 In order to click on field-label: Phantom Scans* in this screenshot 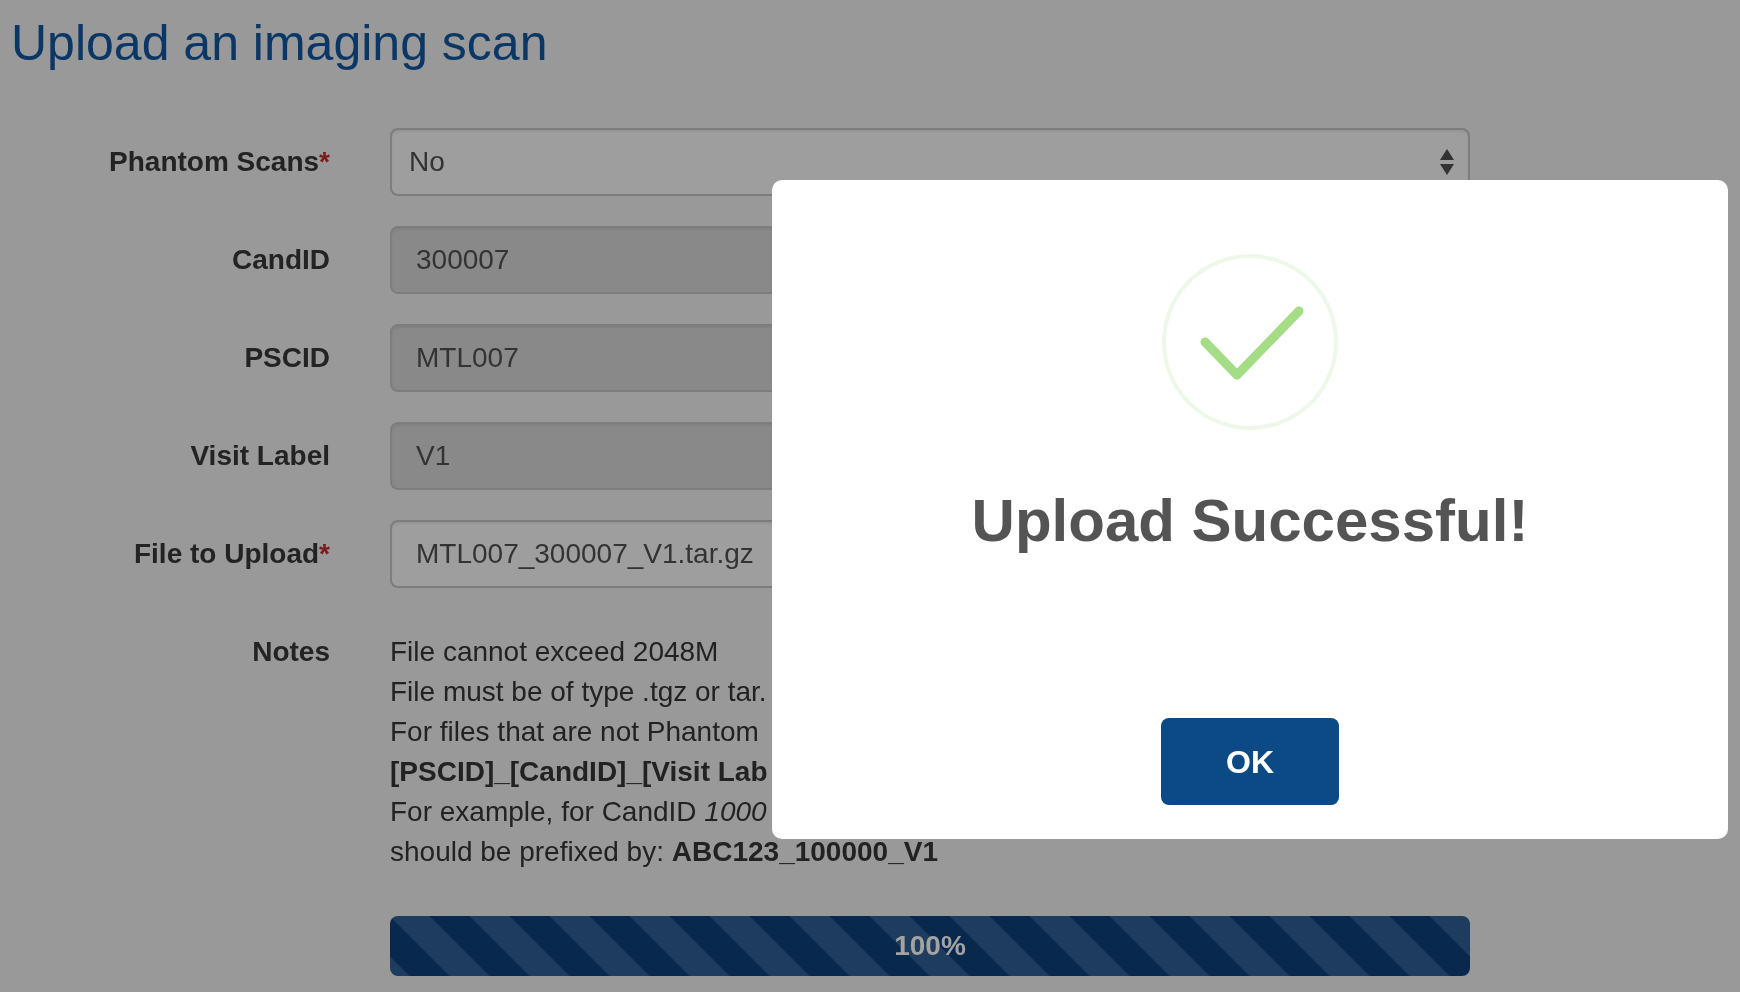, I will do `click(219, 162)`.